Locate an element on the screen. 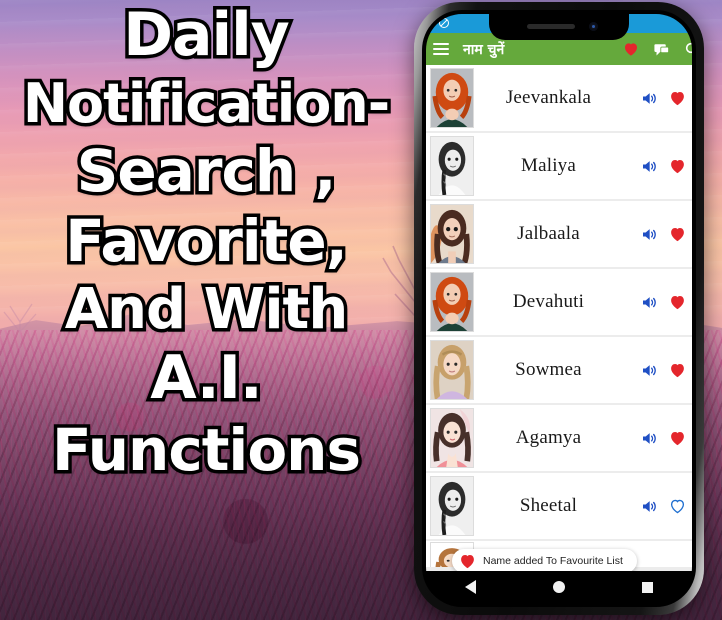  app-bar-actions is located at coordinates (657, 49).